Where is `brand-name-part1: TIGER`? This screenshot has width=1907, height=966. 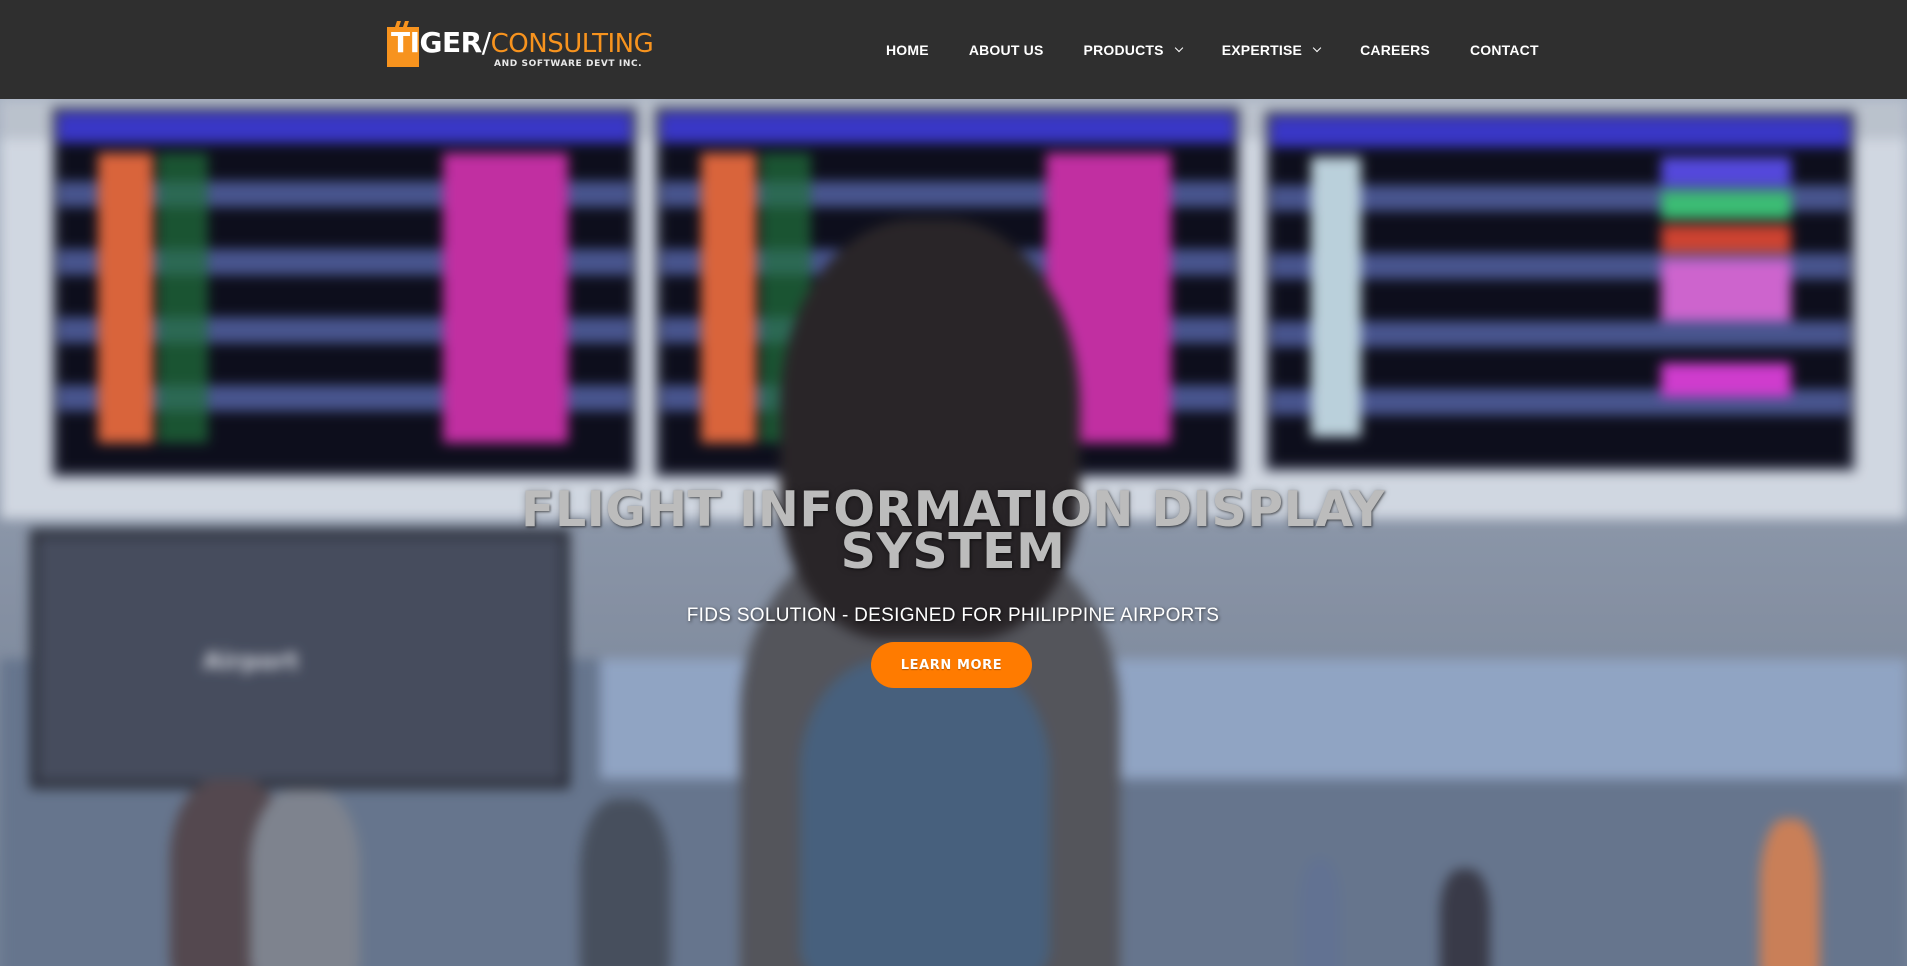 brand-name-part1: TIGER is located at coordinates (436, 42).